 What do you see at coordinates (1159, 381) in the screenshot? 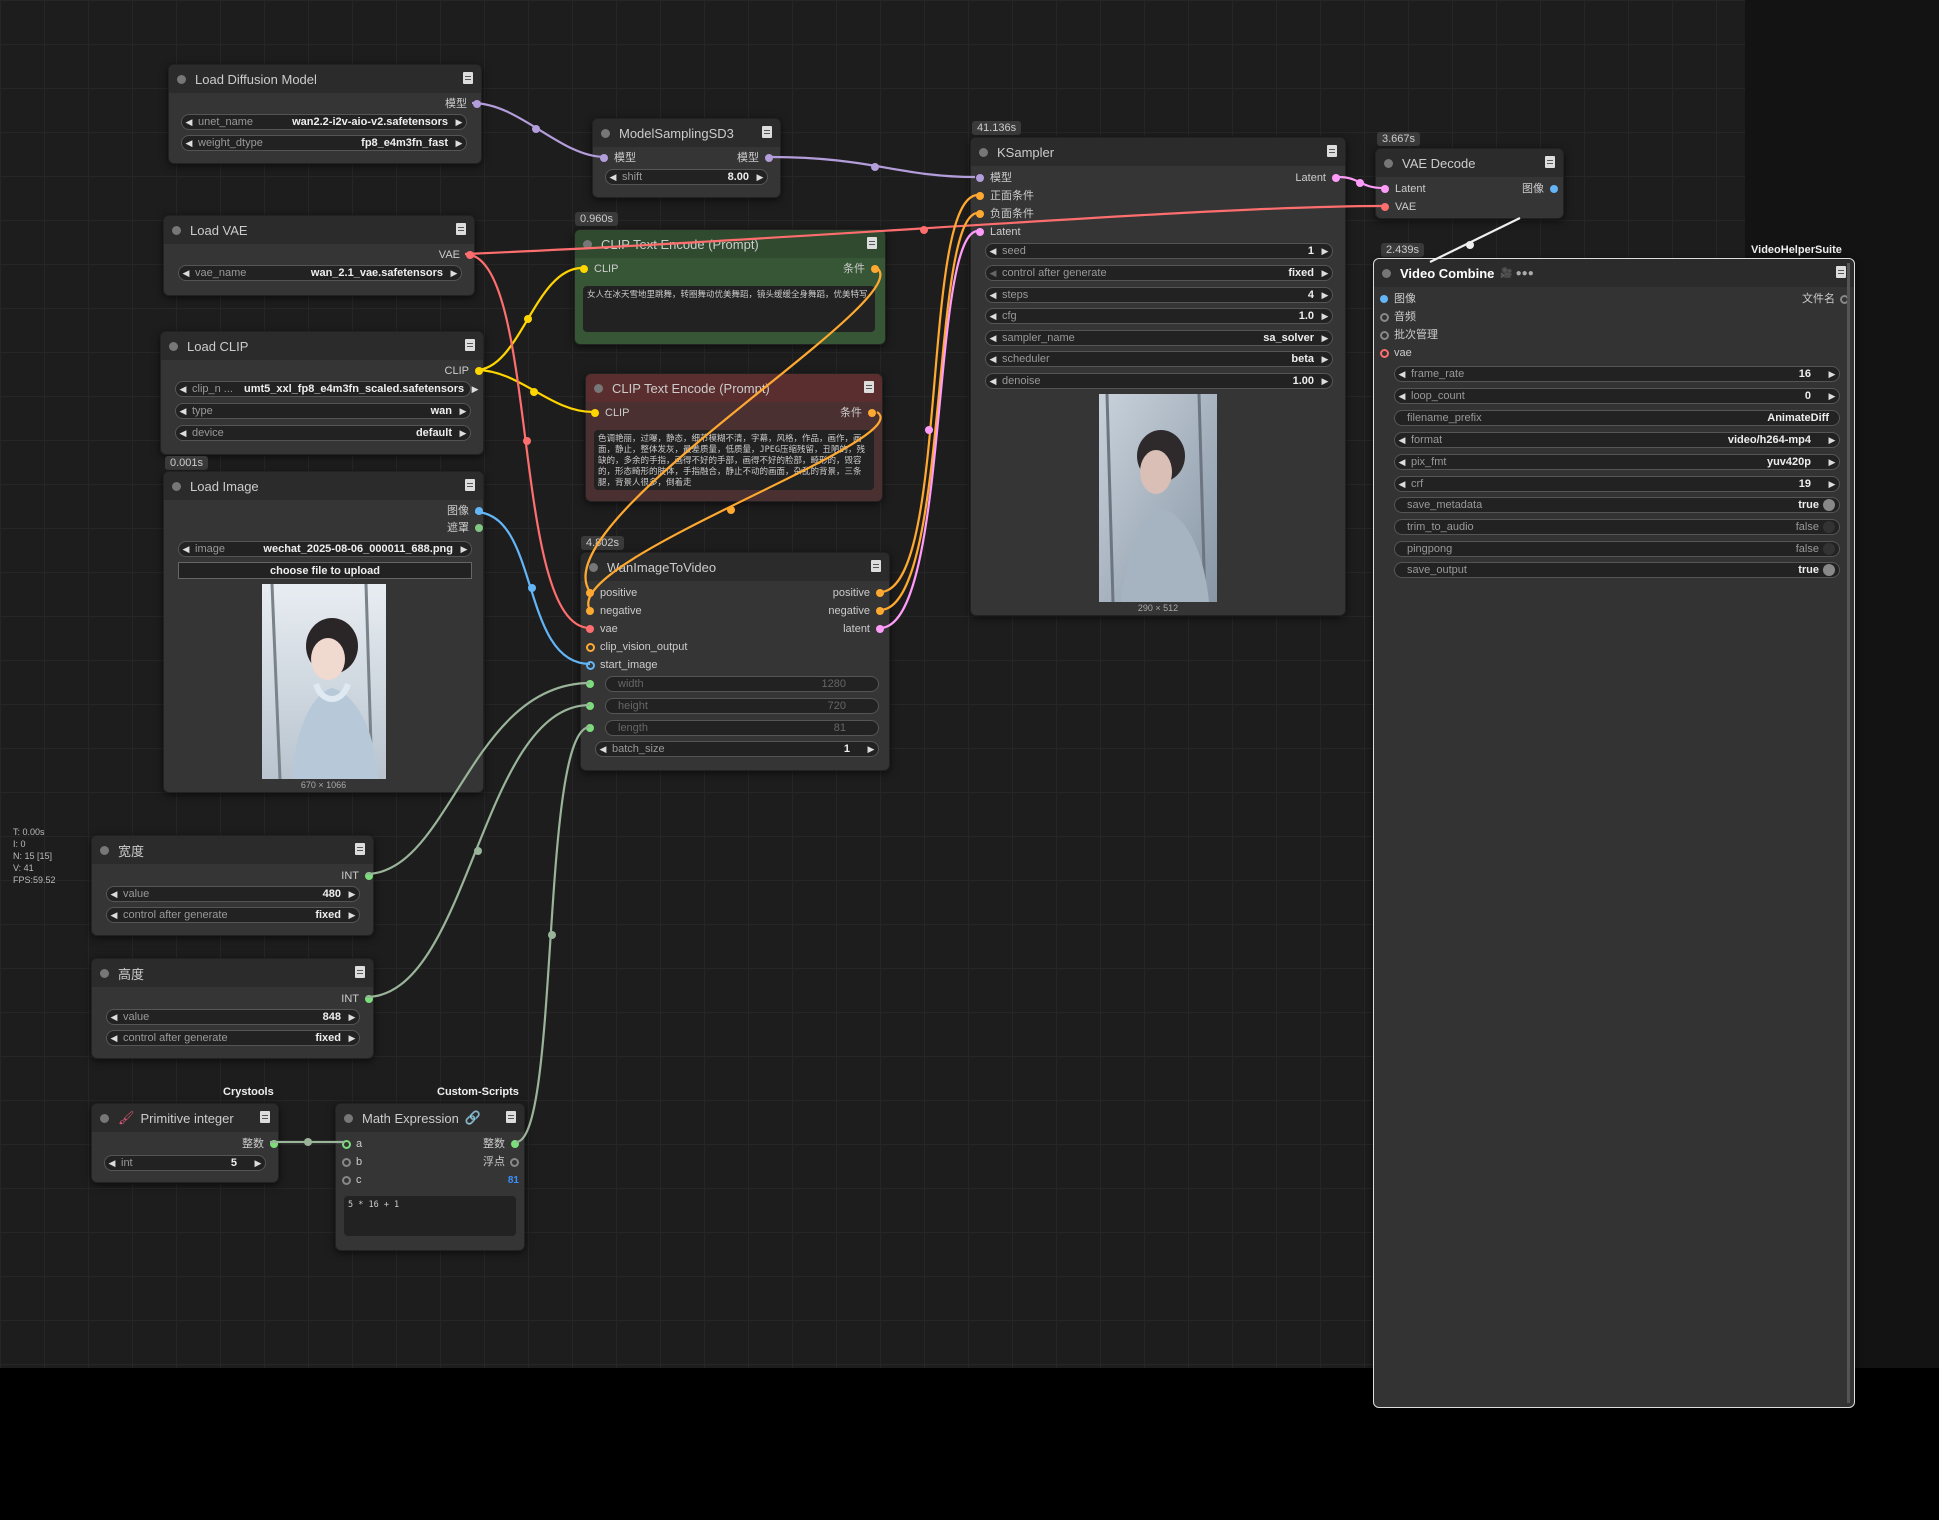
I see `widget-denoise: ◀ denoise 1.00 ▶` at bounding box center [1159, 381].